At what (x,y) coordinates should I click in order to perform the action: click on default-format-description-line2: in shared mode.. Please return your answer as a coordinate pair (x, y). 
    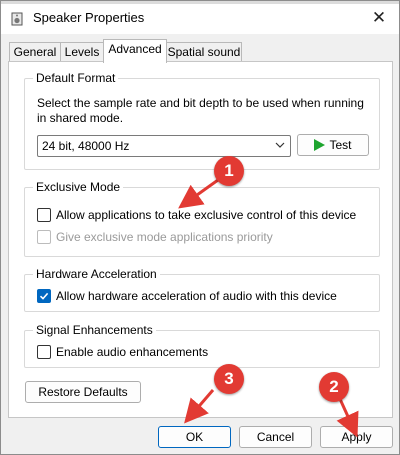
    Looking at the image, I should click on (80, 118).